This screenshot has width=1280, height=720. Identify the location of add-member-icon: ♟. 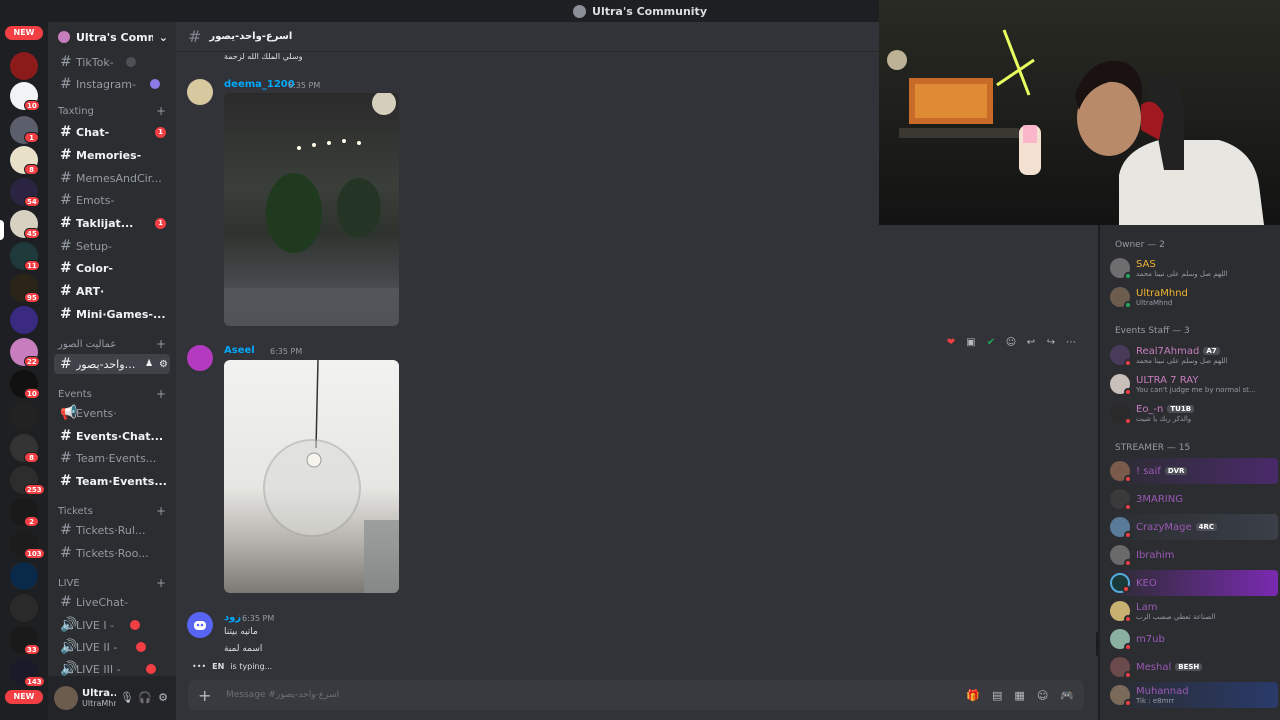
(149, 364).